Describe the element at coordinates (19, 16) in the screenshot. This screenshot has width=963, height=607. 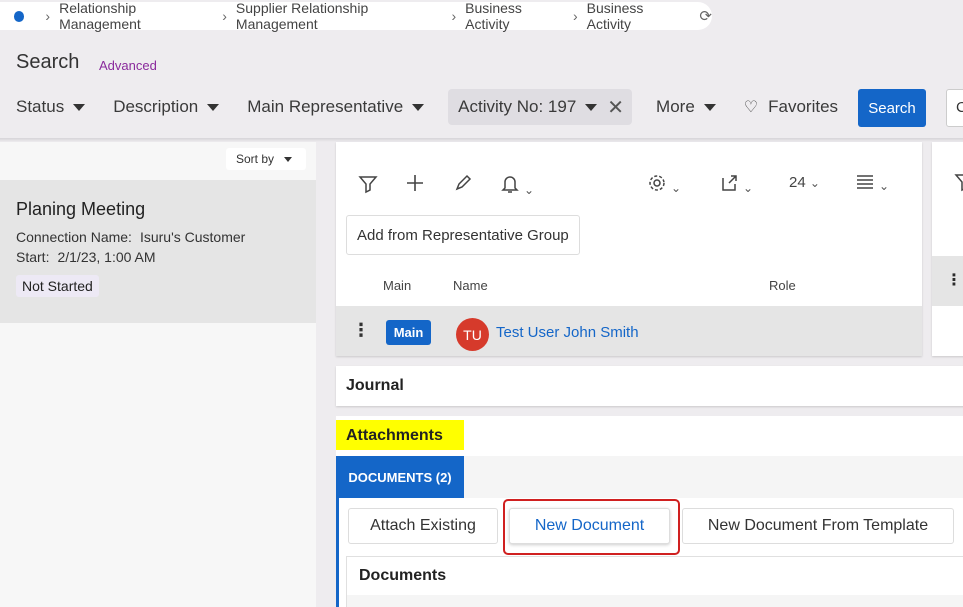
I see `home-icon` at that location.